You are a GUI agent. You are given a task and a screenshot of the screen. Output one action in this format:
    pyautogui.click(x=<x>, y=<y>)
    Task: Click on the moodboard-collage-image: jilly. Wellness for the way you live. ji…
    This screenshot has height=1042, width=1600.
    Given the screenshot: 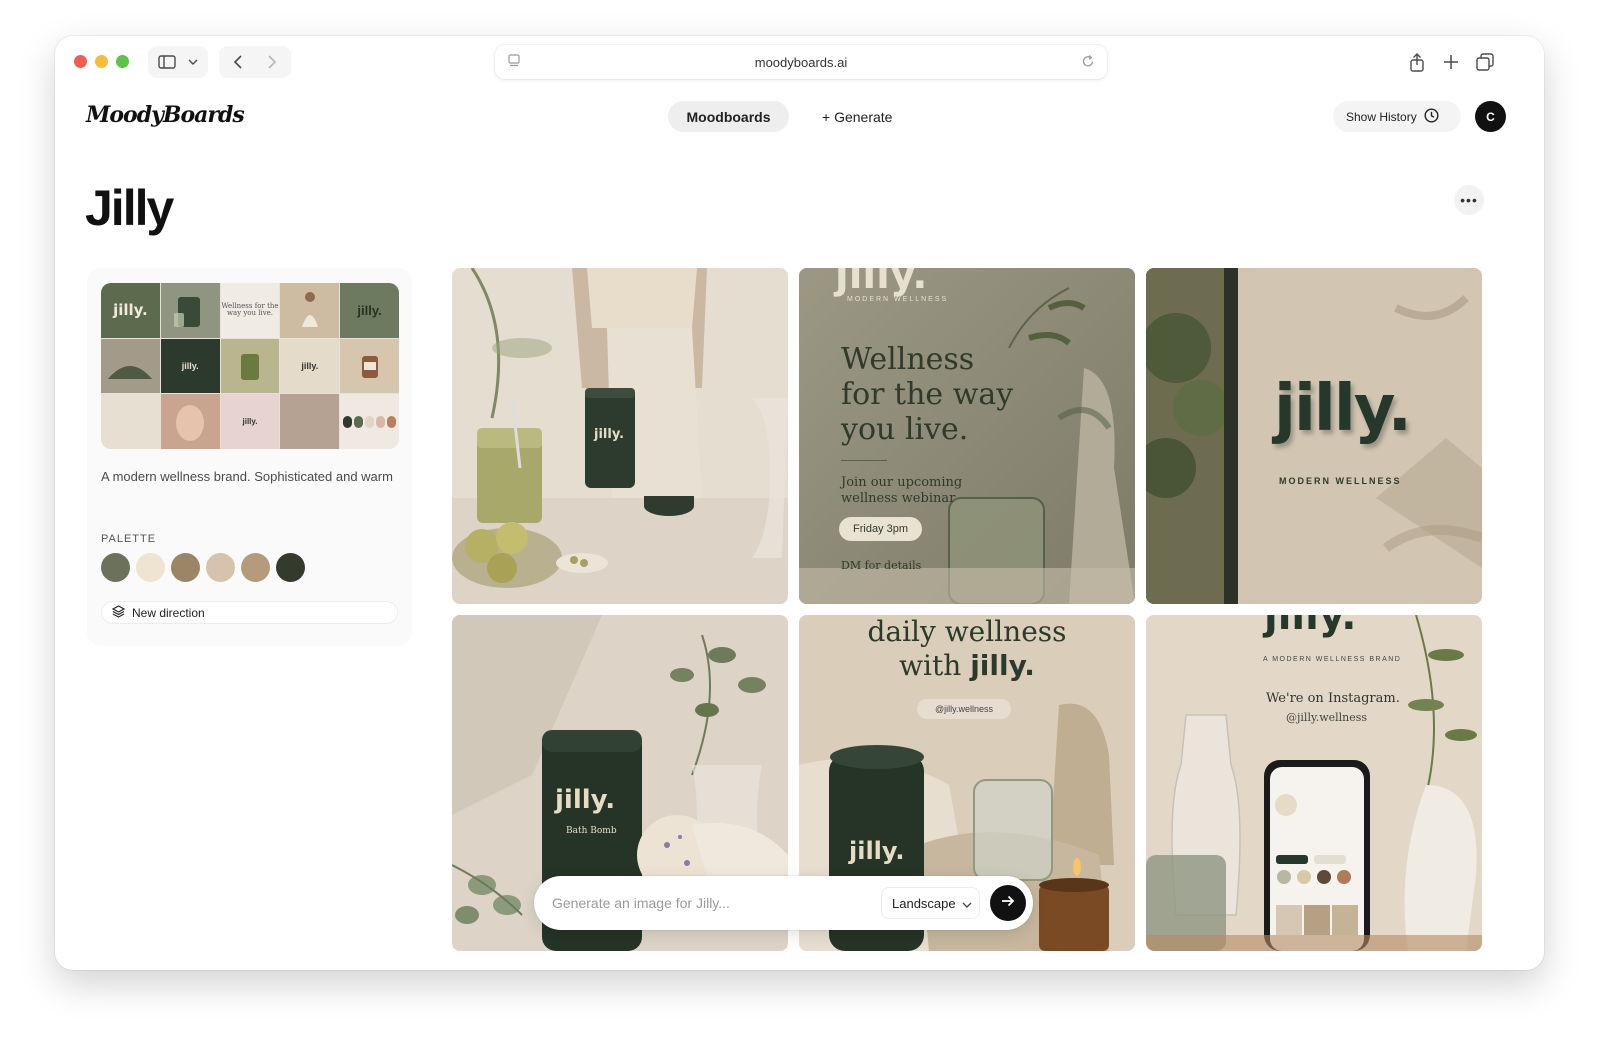 What is the action you would take?
    pyautogui.click(x=250, y=366)
    